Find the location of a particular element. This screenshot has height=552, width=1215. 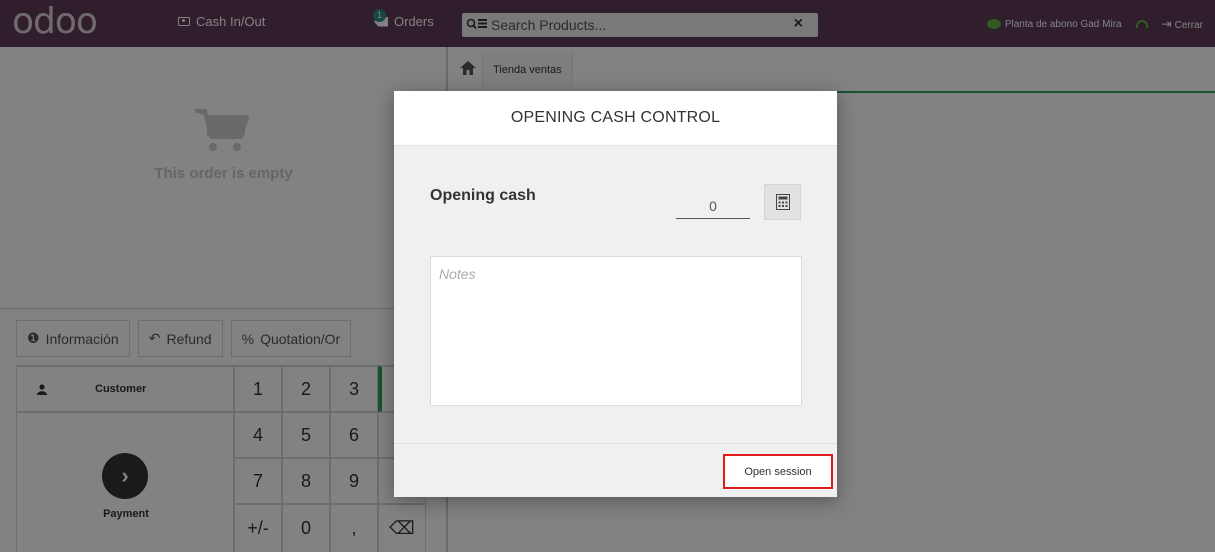

notes-textarea is located at coordinates (616, 331).